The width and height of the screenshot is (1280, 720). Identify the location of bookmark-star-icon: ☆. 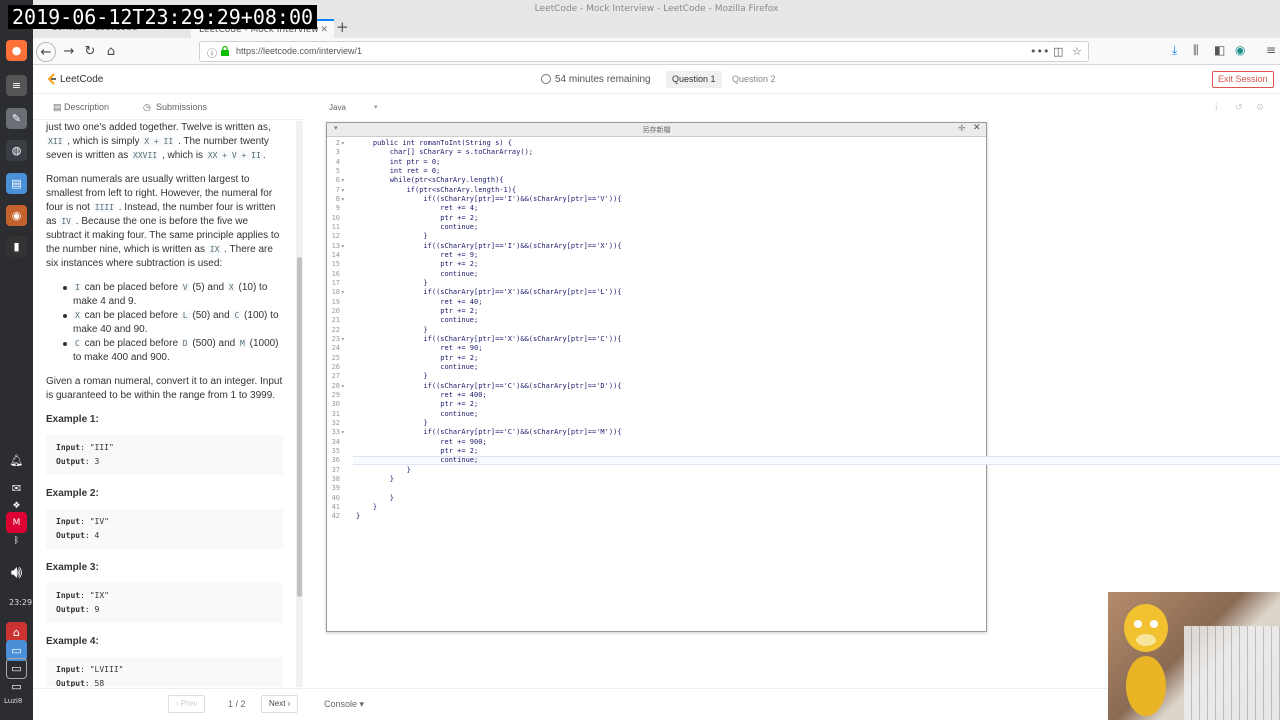
(1077, 51).